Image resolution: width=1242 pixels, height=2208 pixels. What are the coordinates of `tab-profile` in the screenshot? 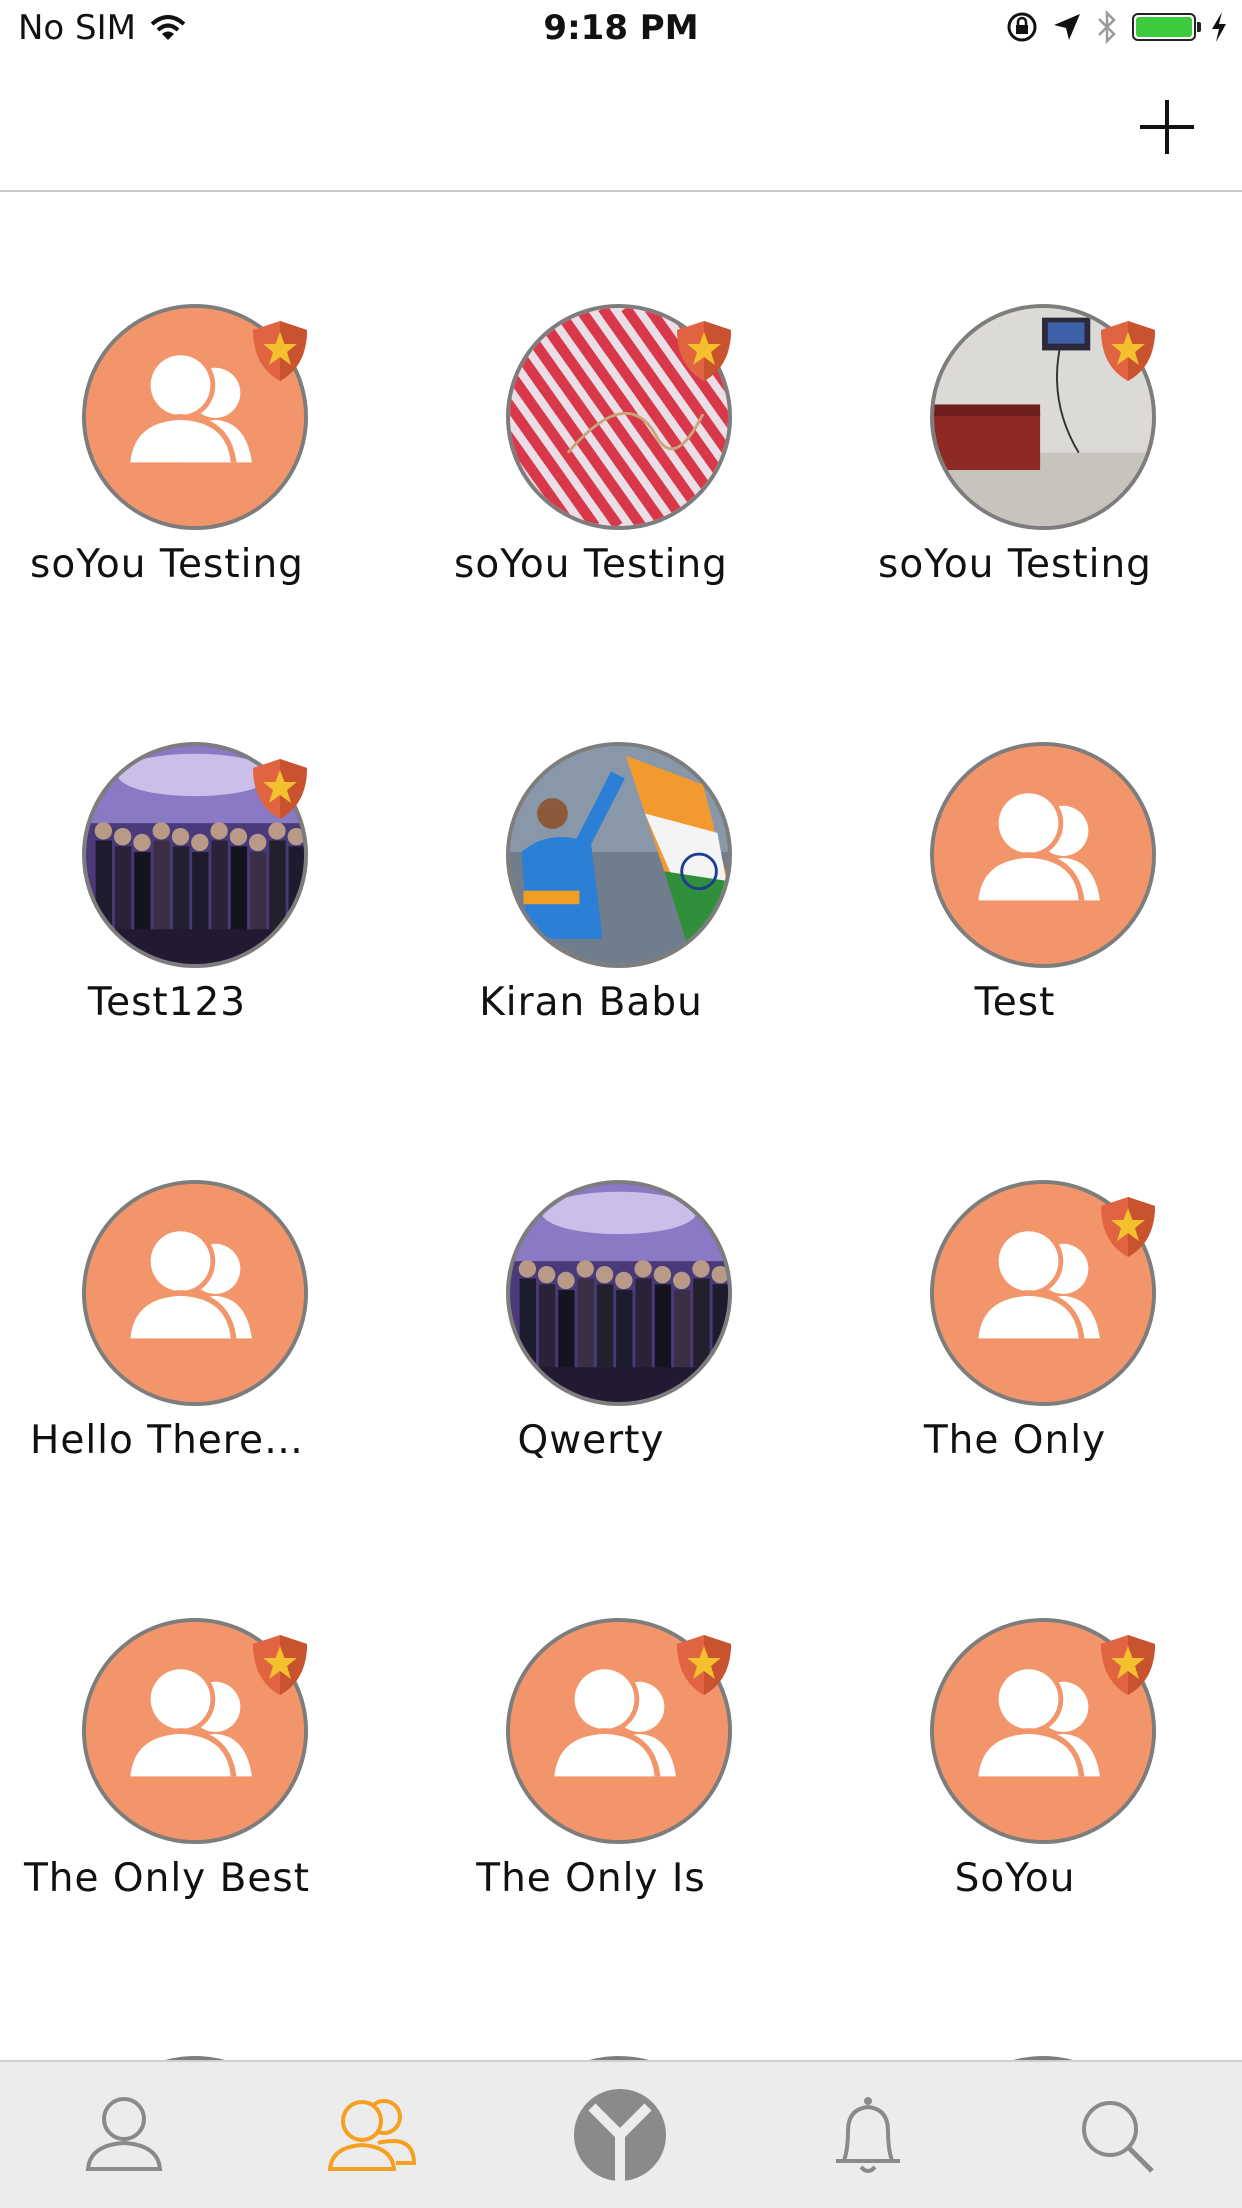 It's located at (124, 2135).